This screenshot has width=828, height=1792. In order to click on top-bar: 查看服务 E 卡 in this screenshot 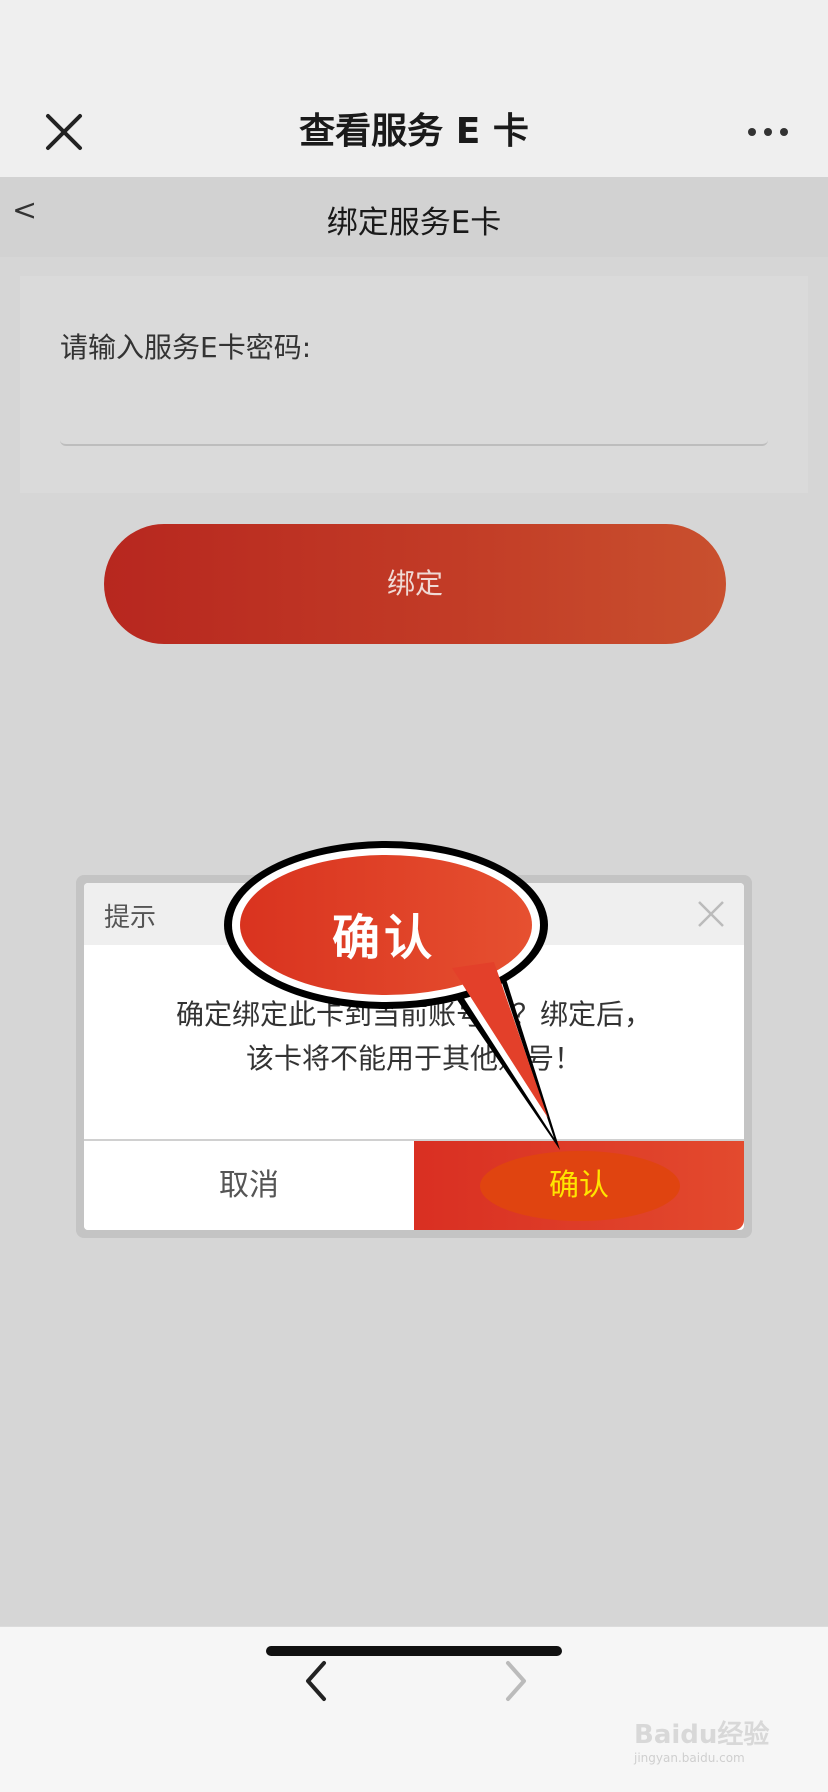, I will do `click(414, 88)`.